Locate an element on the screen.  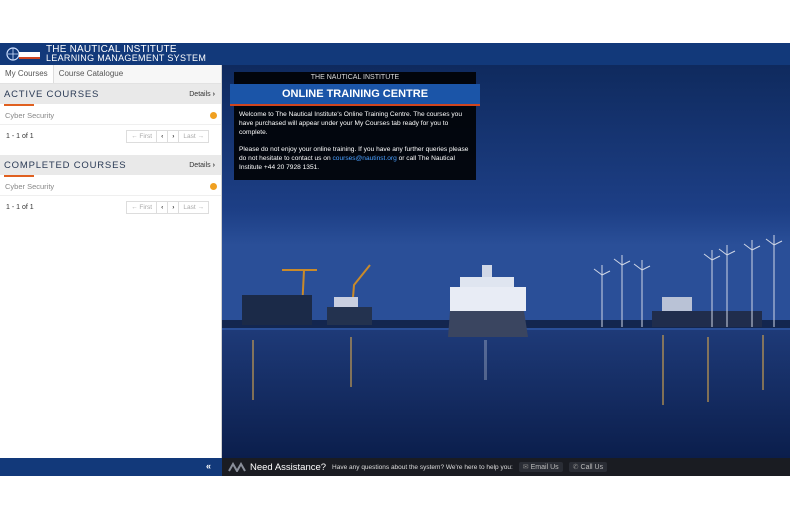
info-box-heading: THE NAUTICAL INSTITUTE is located at coordinates (355, 77).